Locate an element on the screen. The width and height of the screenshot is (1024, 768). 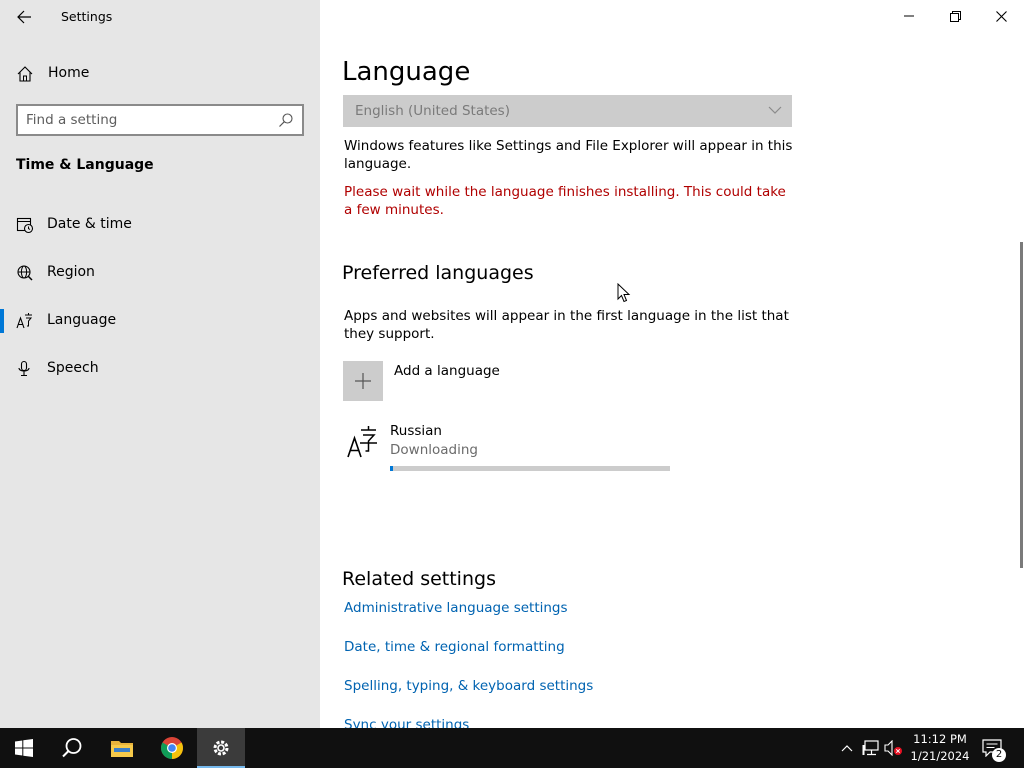
mouse-cursor-icon is located at coordinates (624, 293).